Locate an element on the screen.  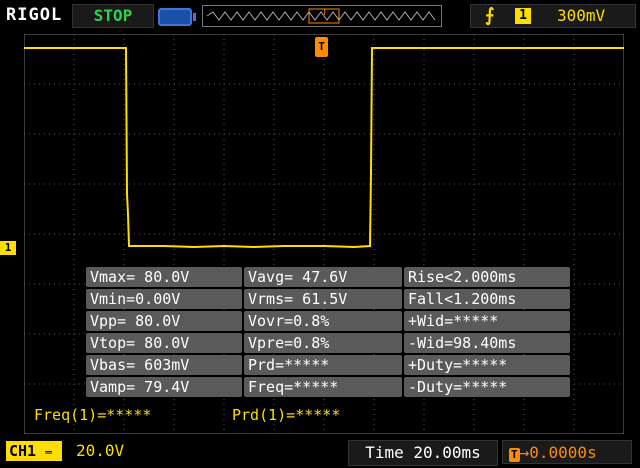
measurement-row: Vmax= 80.0V Vavg= 47.6V Rise<2.000ms is located at coordinates (328, 277).